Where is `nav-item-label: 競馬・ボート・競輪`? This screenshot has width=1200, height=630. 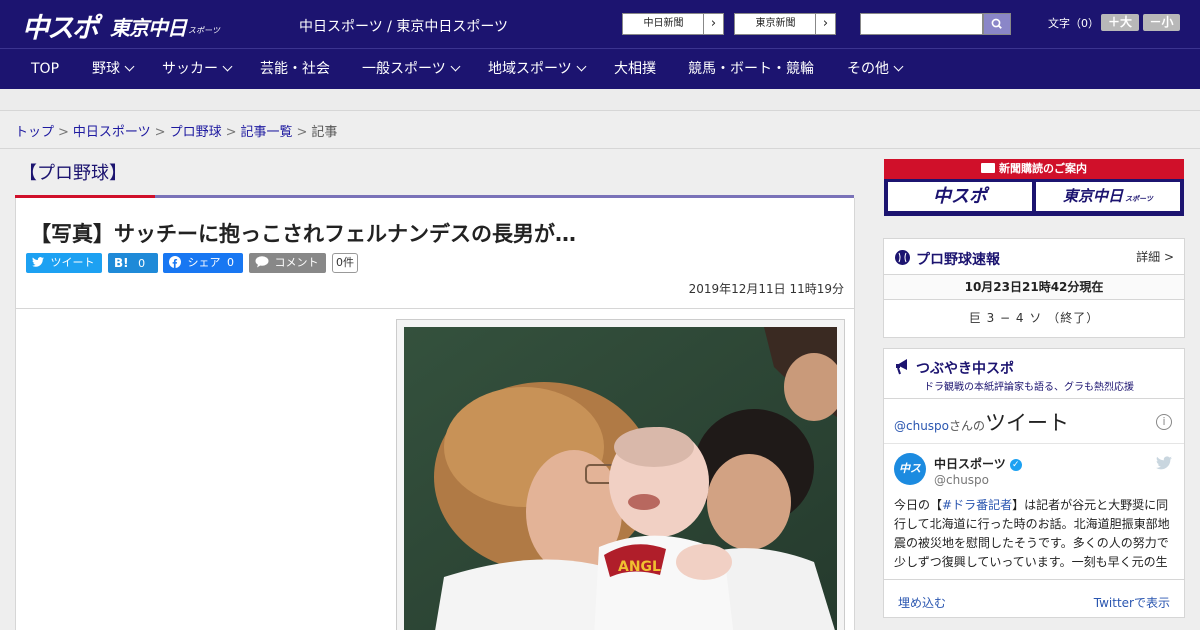 nav-item-label: 競馬・ボート・競輪 is located at coordinates (751, 69).